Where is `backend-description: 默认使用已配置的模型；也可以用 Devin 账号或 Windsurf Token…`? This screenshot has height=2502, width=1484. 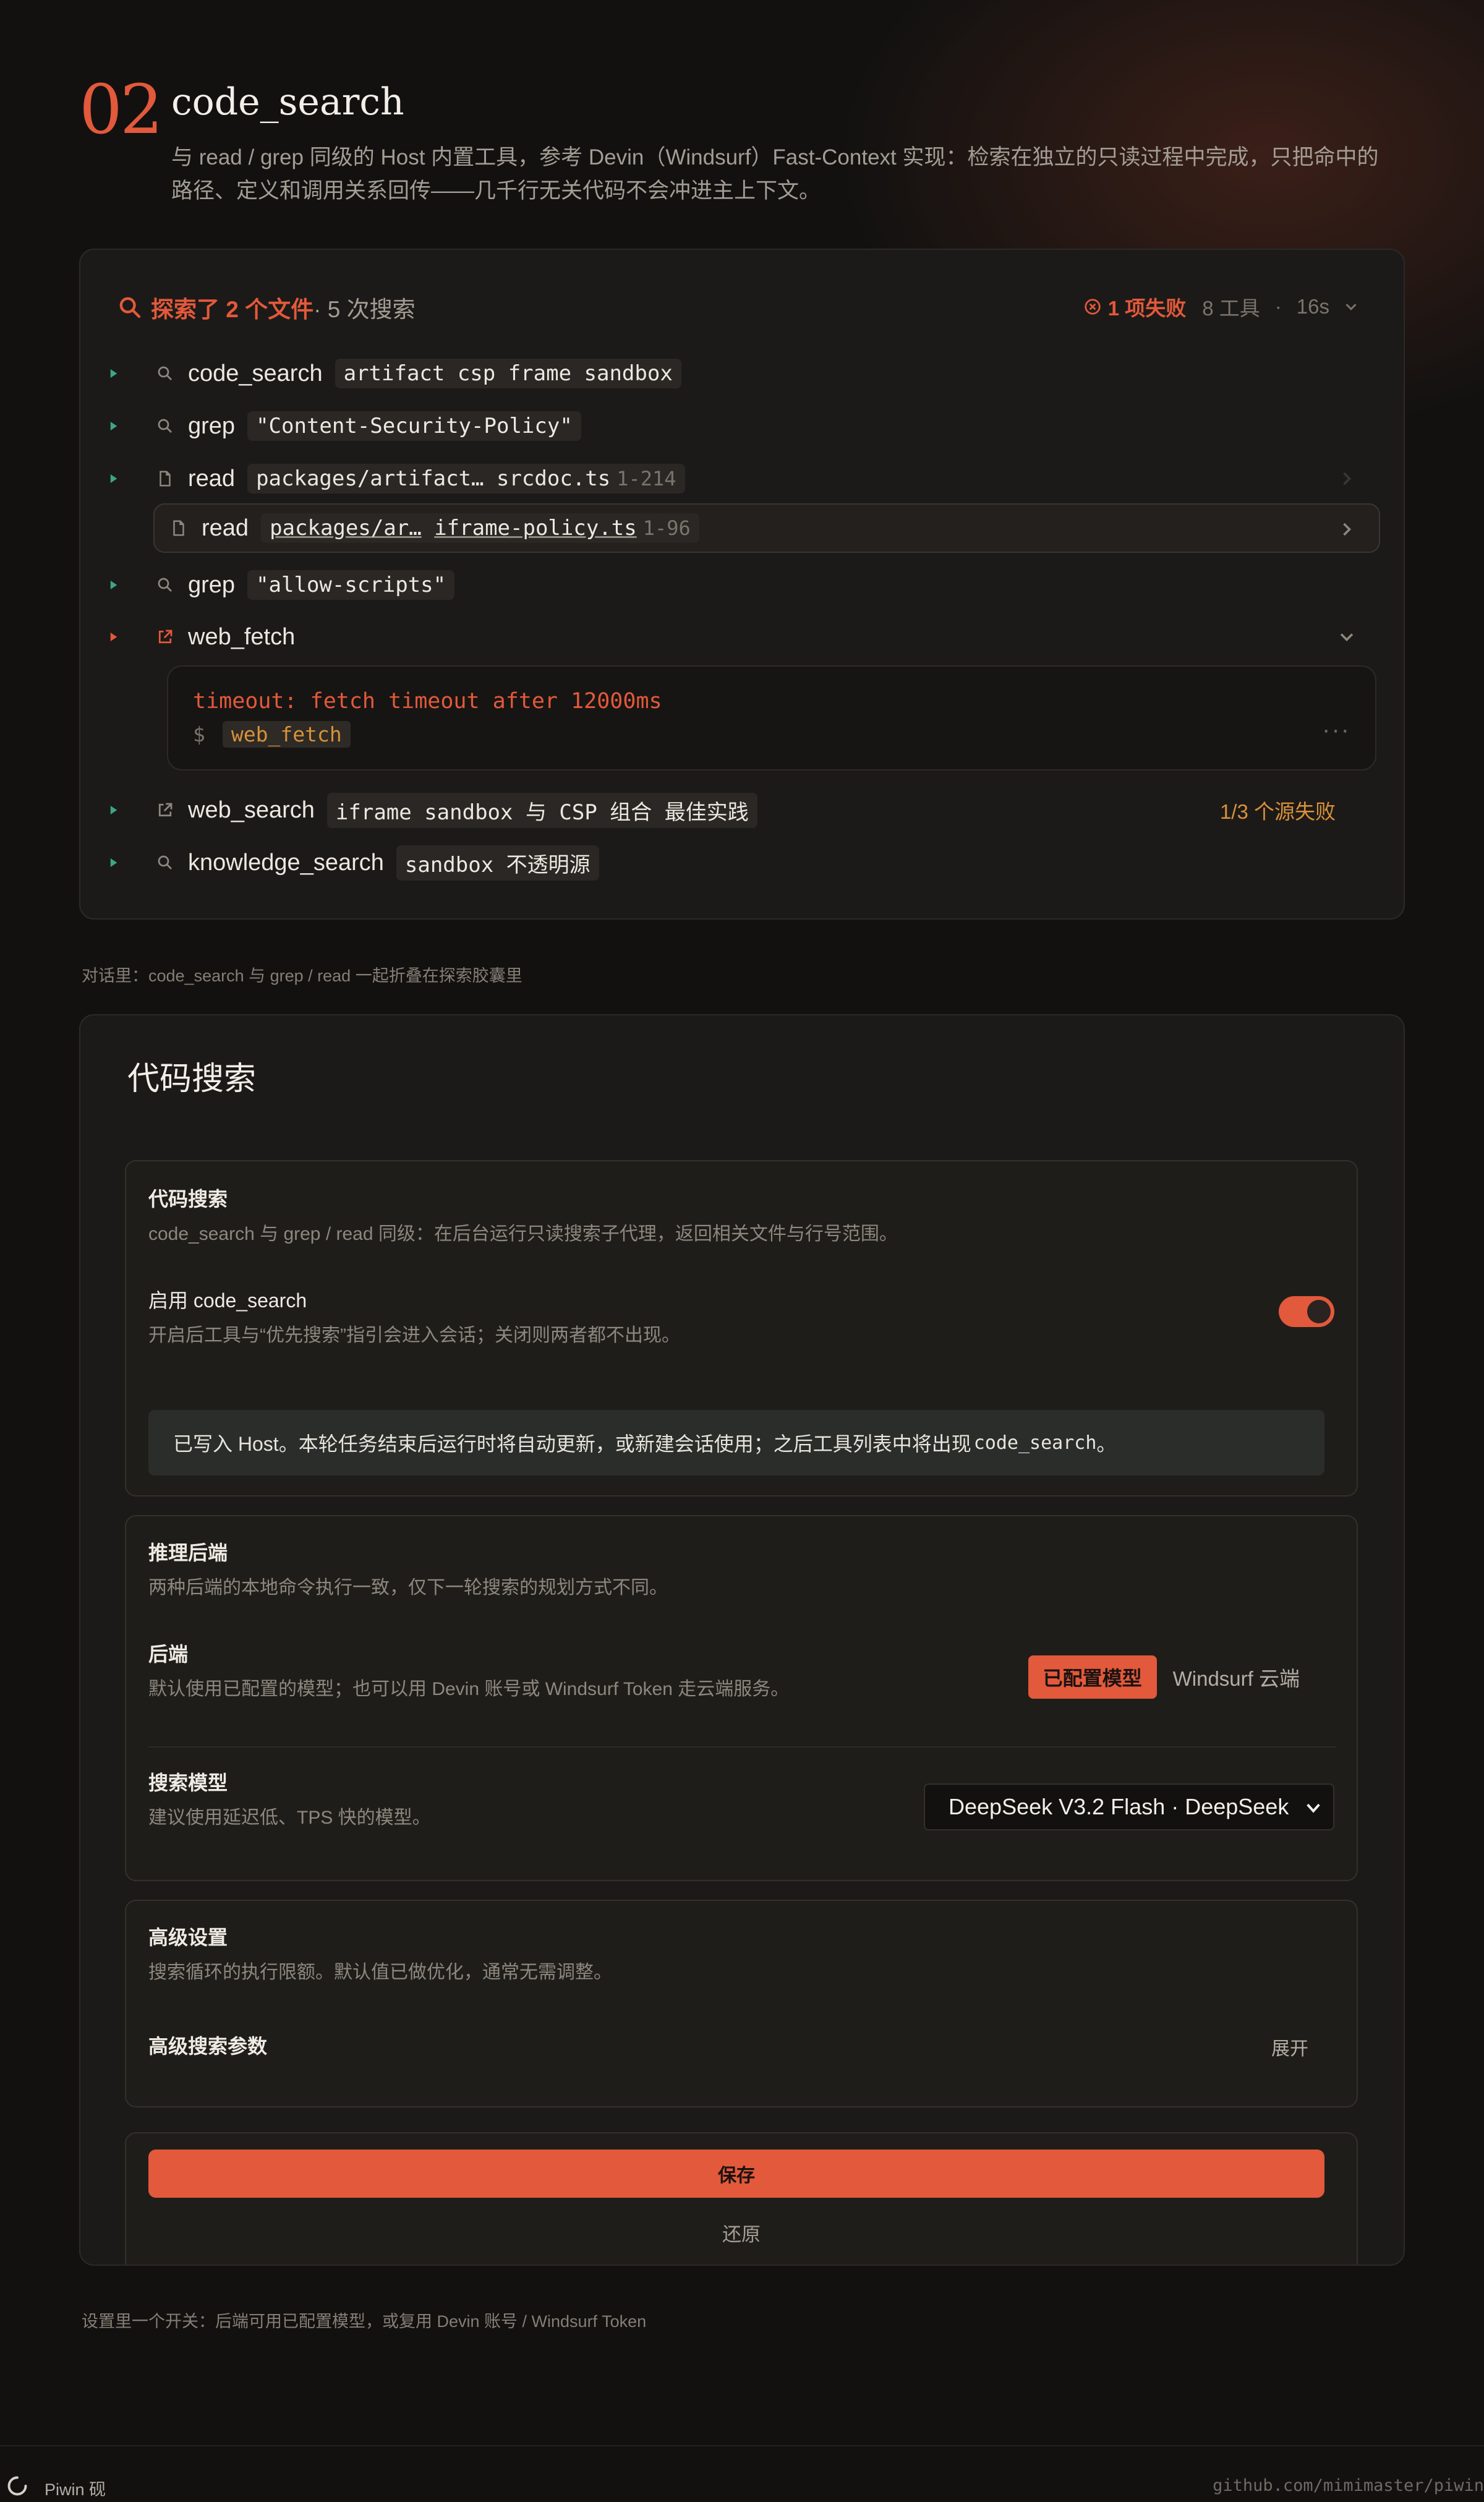
backend-description: 默认使用已配置的模型；也可以用 Devin 账号或 Windsurf Token… is located at coordinates (469, 1689).